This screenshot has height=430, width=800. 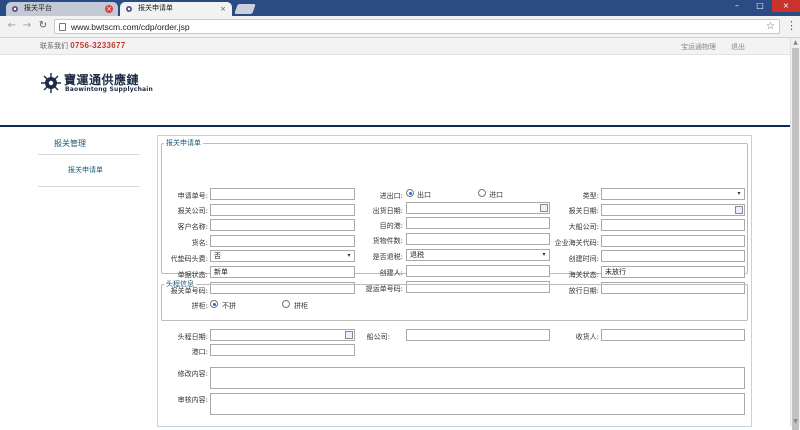 What do you see at coordinates (424, 195) in the screenshot?
I see `radio-export-label: 出口` at bounding box center [424, 195].